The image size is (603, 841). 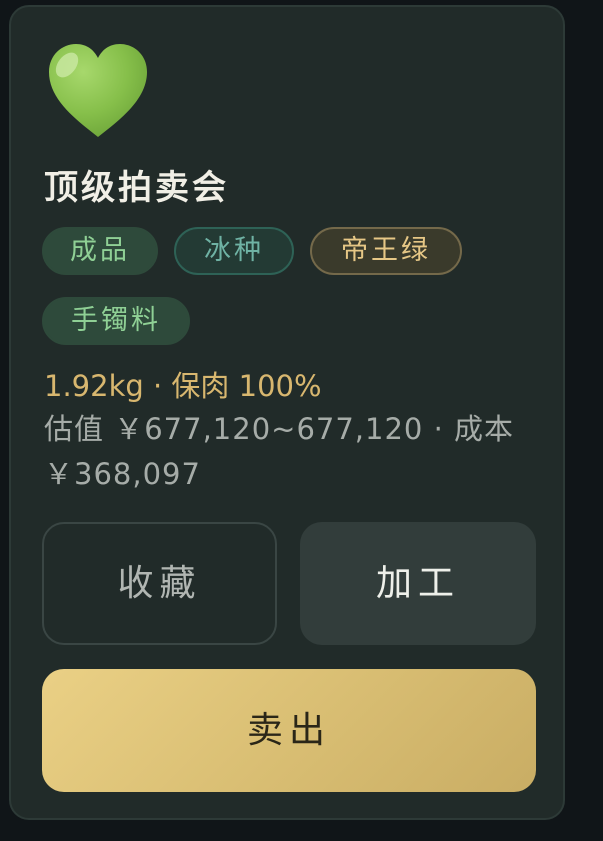 What do you see at coordinates (279, 451) in the screenshot?
I see `valuation-and-cost: 估值 ￥677,120~677,120 · 成本 ￥368,097` at bounding box center [279, 451].